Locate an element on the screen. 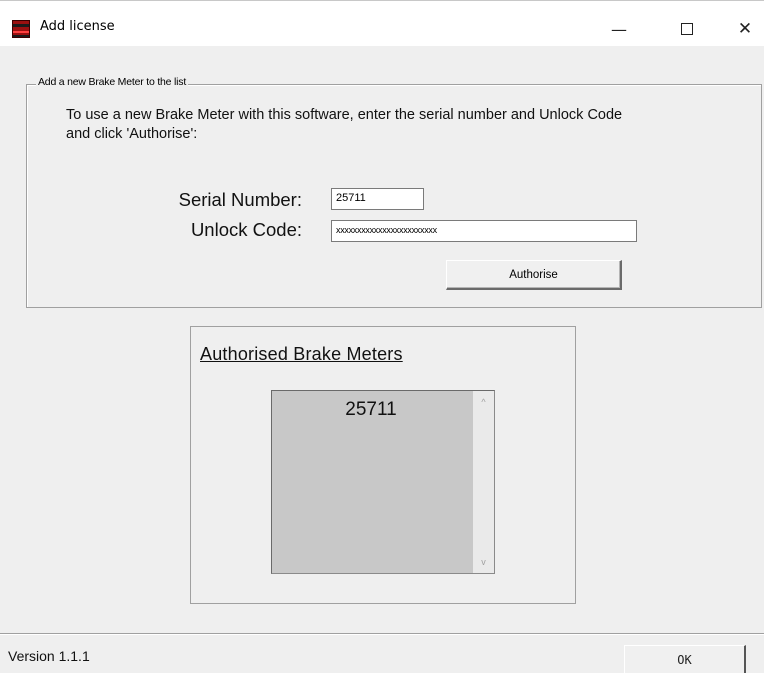 This screenshot has height=673, width=764. maximize-icon is located at coordinates (687, 29).